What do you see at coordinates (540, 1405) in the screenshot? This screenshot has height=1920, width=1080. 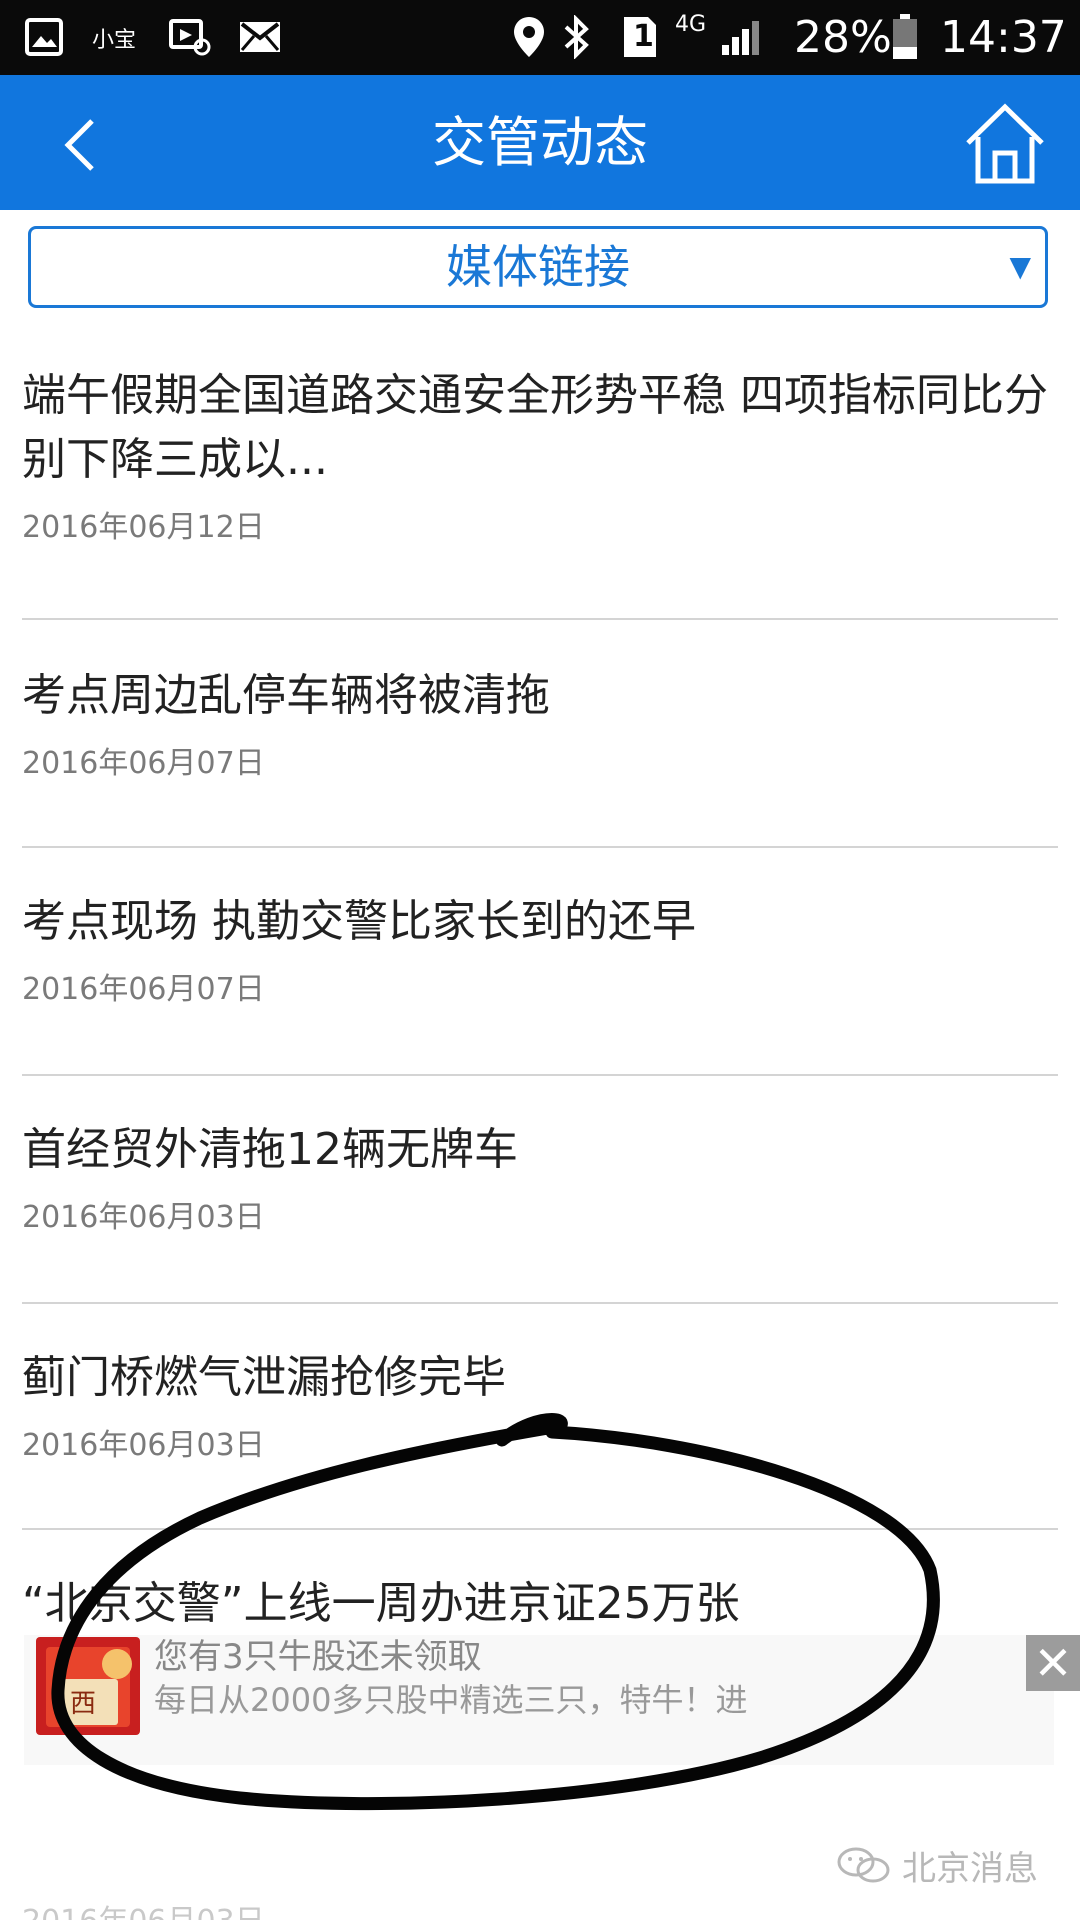 I see `news-item: 蓟门桥燃气泄漏抢修完毕 2016年06月03日` at bounding box center [540, 1405].